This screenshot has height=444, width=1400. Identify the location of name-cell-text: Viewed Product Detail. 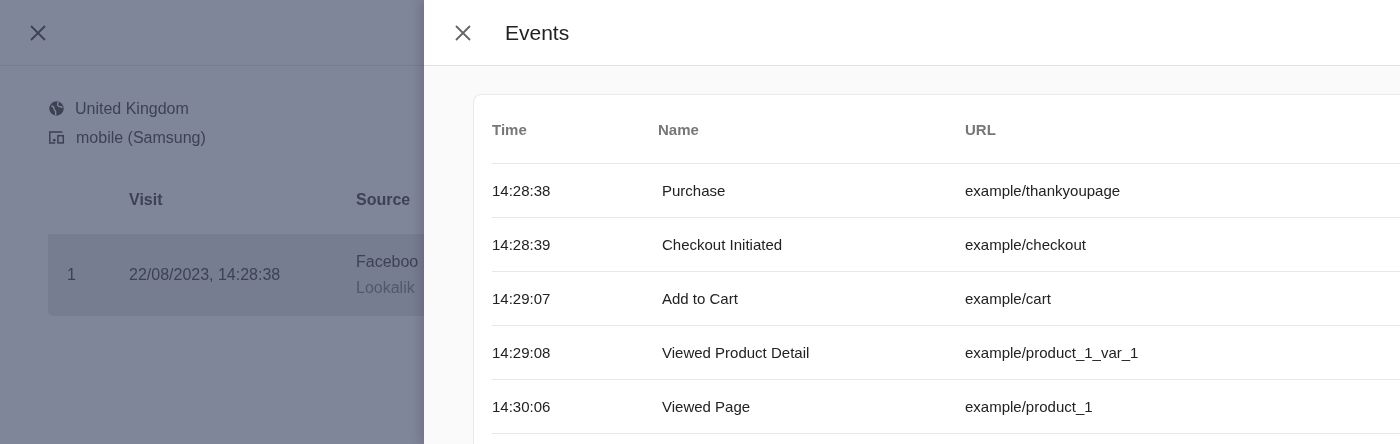
(736, 352).